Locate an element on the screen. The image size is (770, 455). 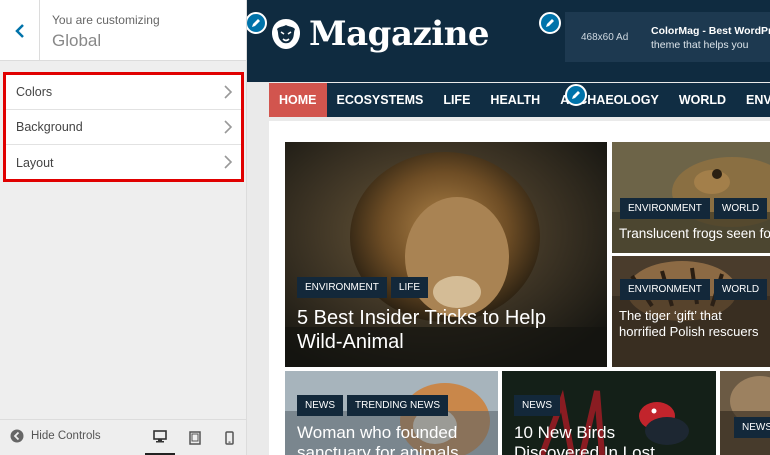
post-tags: ENVIRONMENT LIFE is located at coordinates (364, 287).